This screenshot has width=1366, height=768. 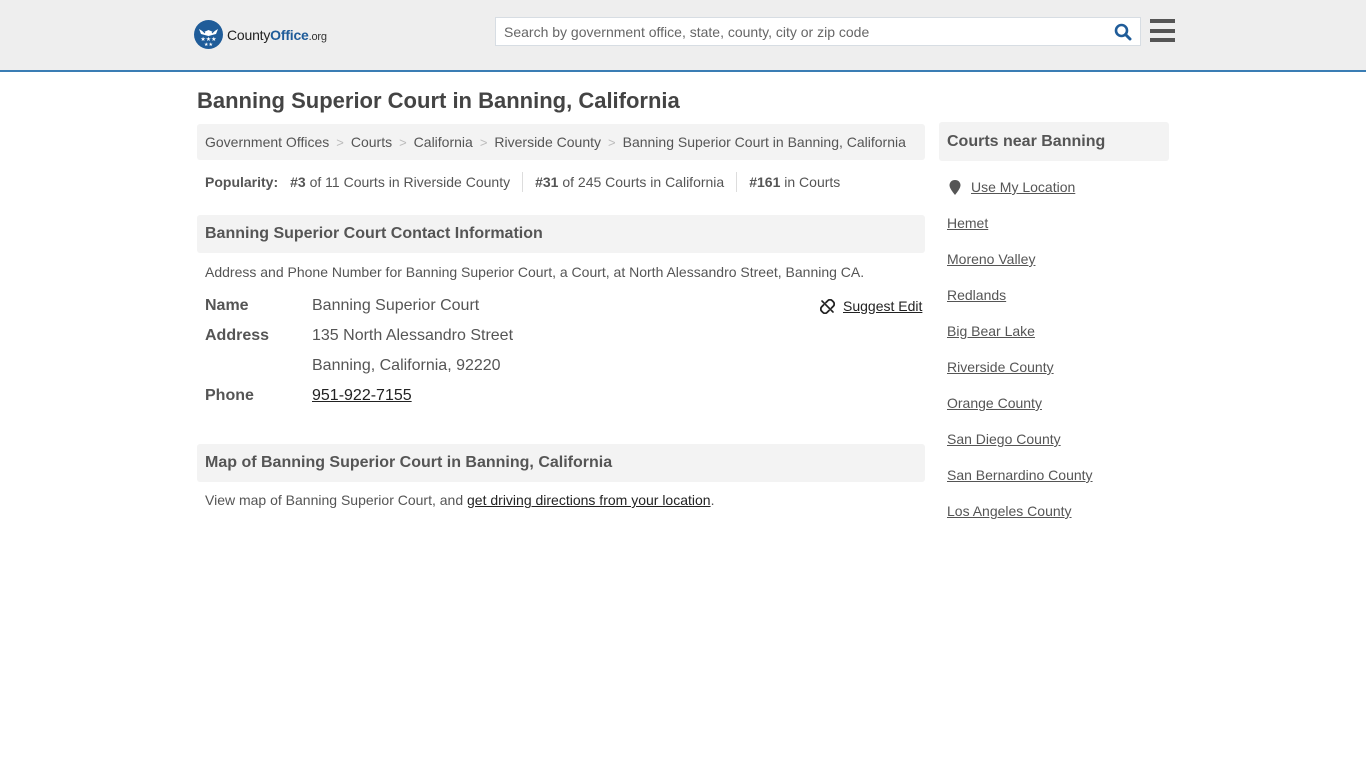 I want to click on nearby-link-hemet: Hemet, so click(x=967, y=223).